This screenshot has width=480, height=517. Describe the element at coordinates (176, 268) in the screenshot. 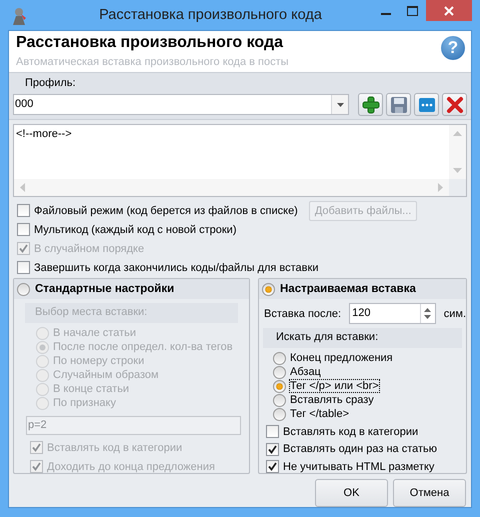

I see `checkbox-label: Завершить когда закончились коды/файлы для вставки` at that location.